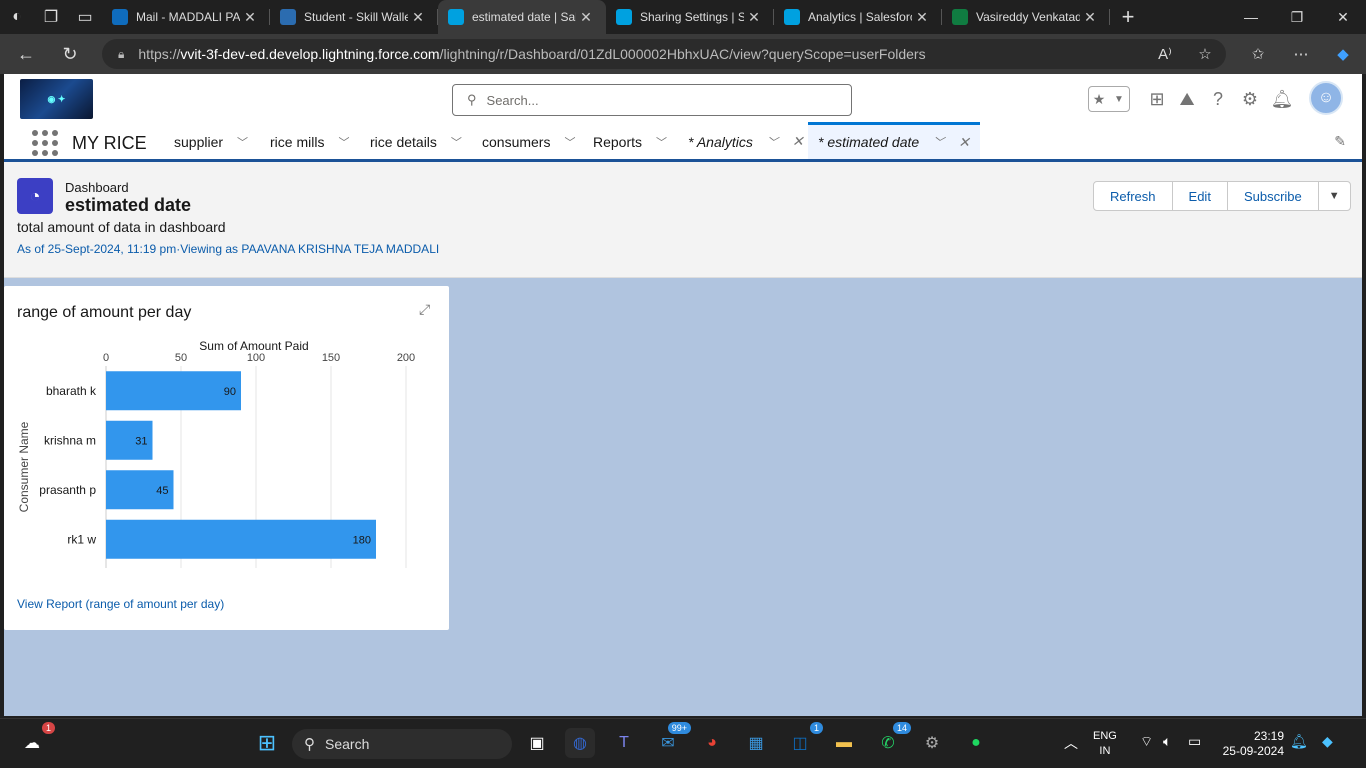 The height and width of the screenshot is (768, 1366). What do you see at coordinates (1194, 741) in the screenshot?
I see `battery-icon: ▭` at bounding box center [1194, 741].